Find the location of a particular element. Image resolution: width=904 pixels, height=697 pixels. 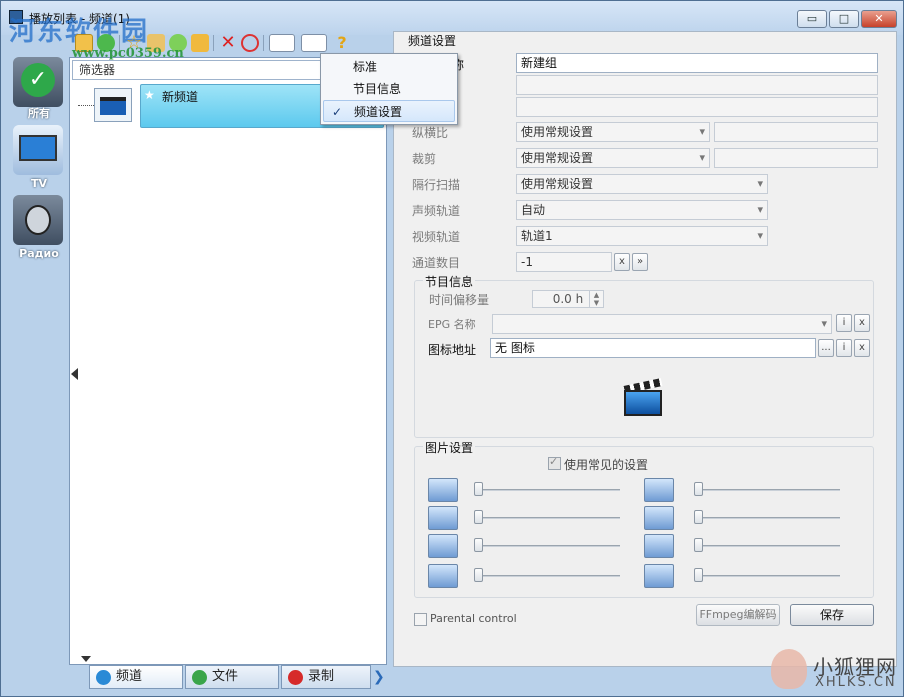

hue-slider-handle is located at coordinates (698, 517).